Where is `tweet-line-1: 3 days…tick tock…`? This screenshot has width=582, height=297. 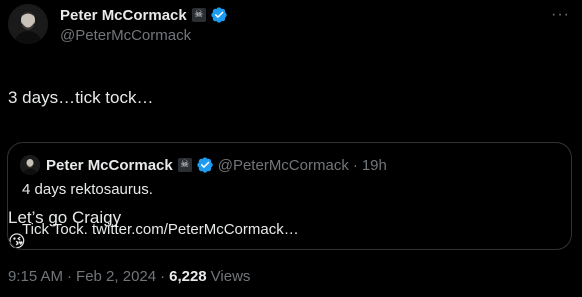 tweet-line-1: 3 days…tick tock… is located at coordinates (81, 97).